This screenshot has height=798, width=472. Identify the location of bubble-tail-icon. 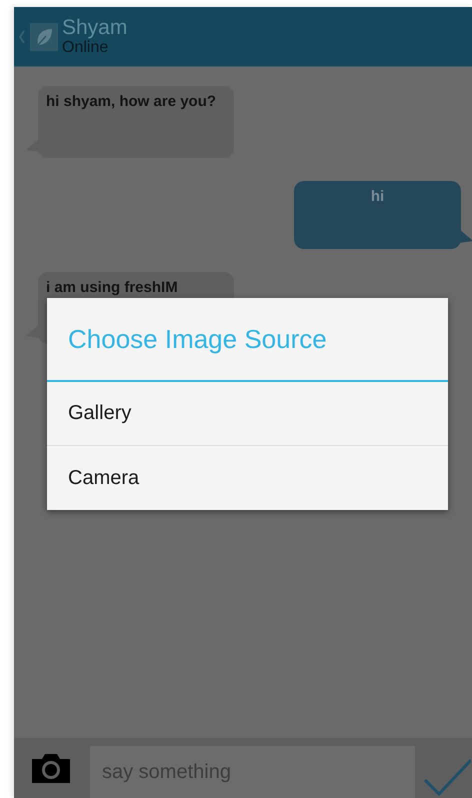
(465, 236).